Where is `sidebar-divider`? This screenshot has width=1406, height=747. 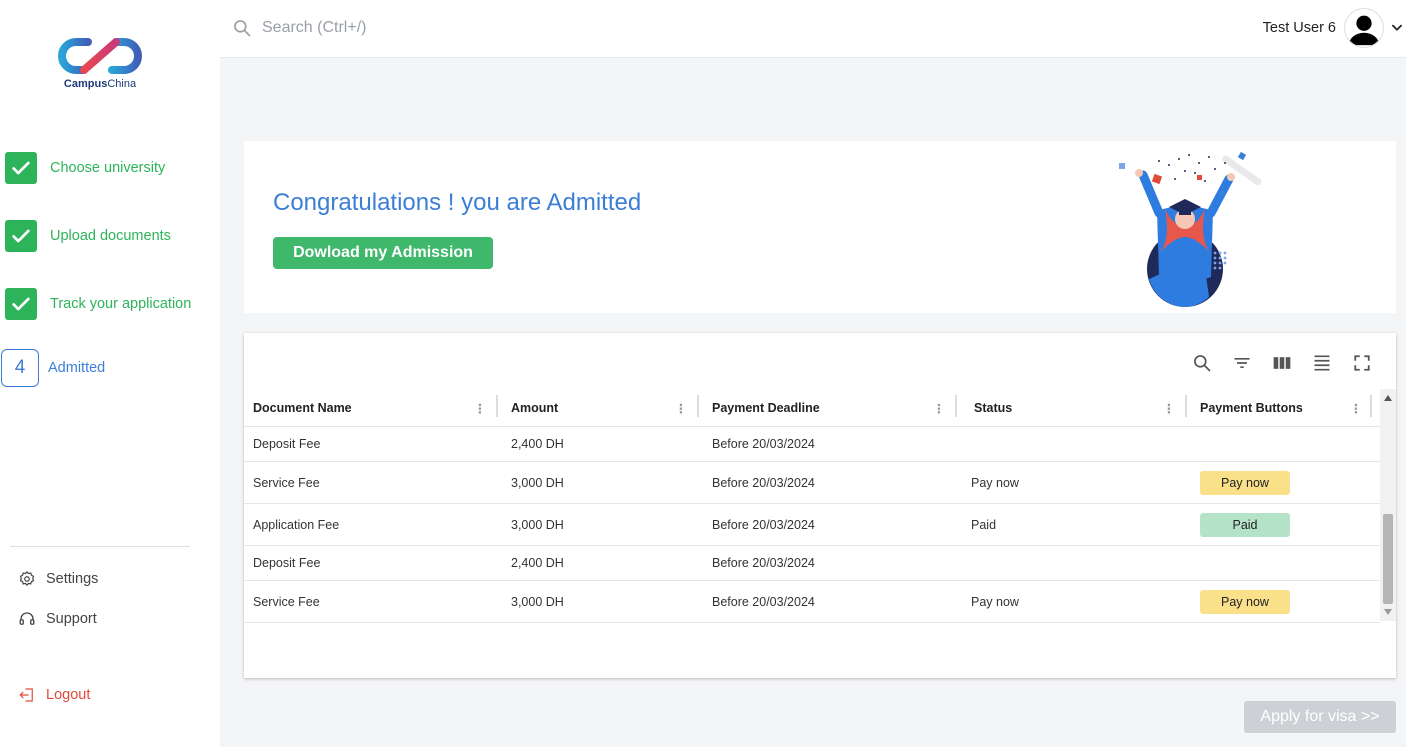 sidebar-divider is located at coordinates (100, 546).